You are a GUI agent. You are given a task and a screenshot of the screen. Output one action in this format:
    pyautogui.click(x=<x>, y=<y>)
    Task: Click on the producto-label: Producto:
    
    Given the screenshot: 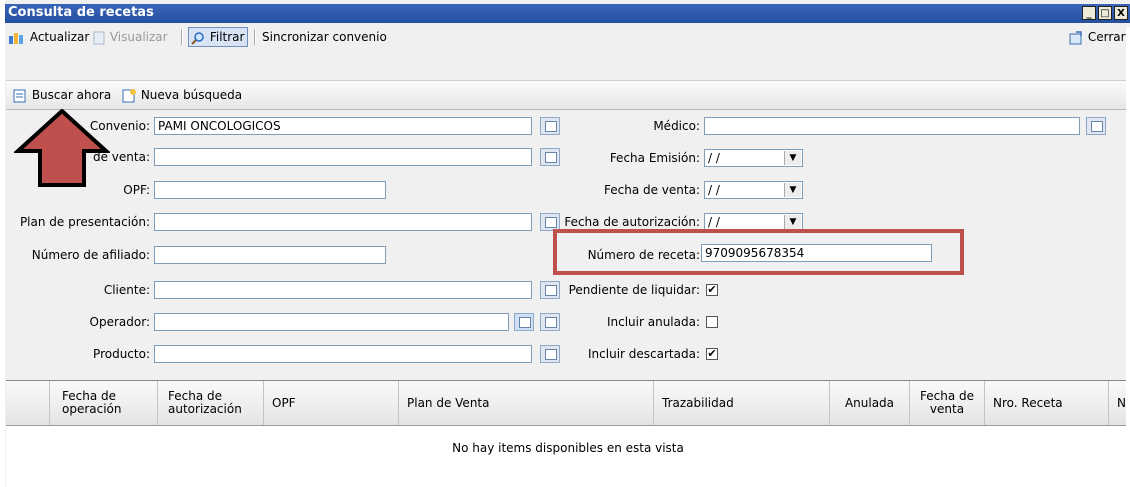 What is the action you would take?
    pyautogui.click(x=121, y=354)
    